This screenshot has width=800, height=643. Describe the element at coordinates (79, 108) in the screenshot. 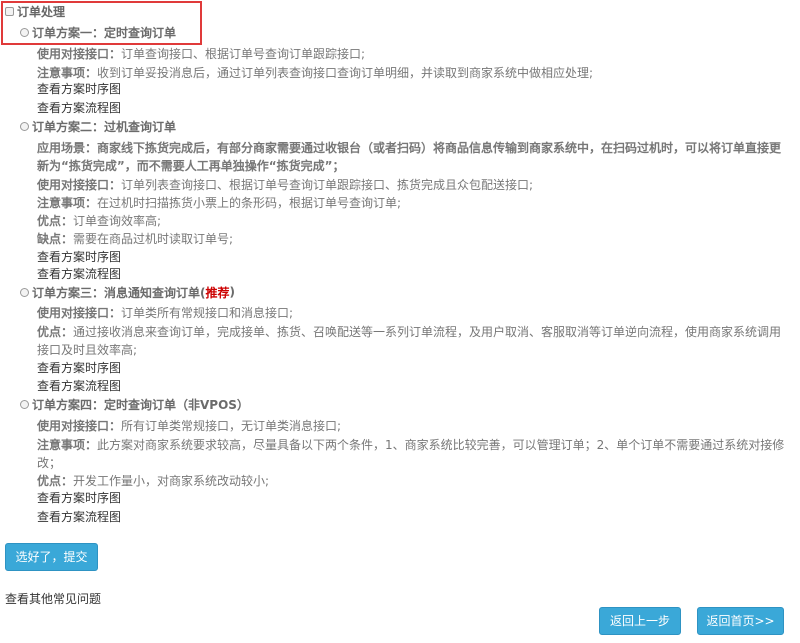

I see `option-1-flow-link: 查看方案流程图` at that location.